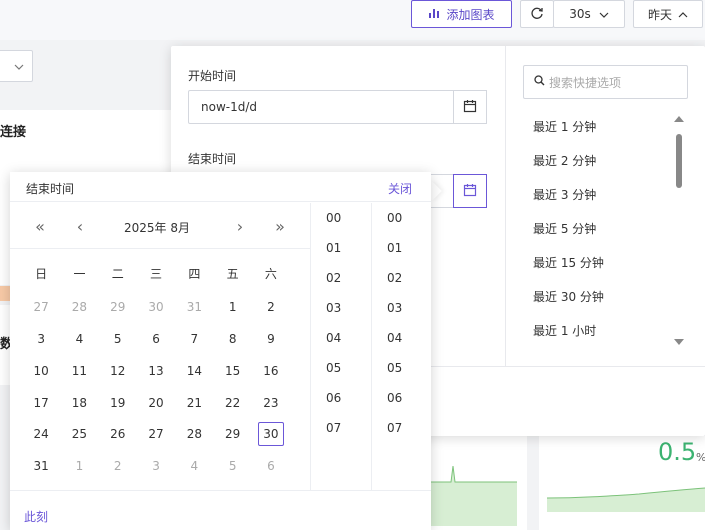 The width and height of the screenshot is (705, 530). I want to click on hour-option: 01, so click(341, 248).